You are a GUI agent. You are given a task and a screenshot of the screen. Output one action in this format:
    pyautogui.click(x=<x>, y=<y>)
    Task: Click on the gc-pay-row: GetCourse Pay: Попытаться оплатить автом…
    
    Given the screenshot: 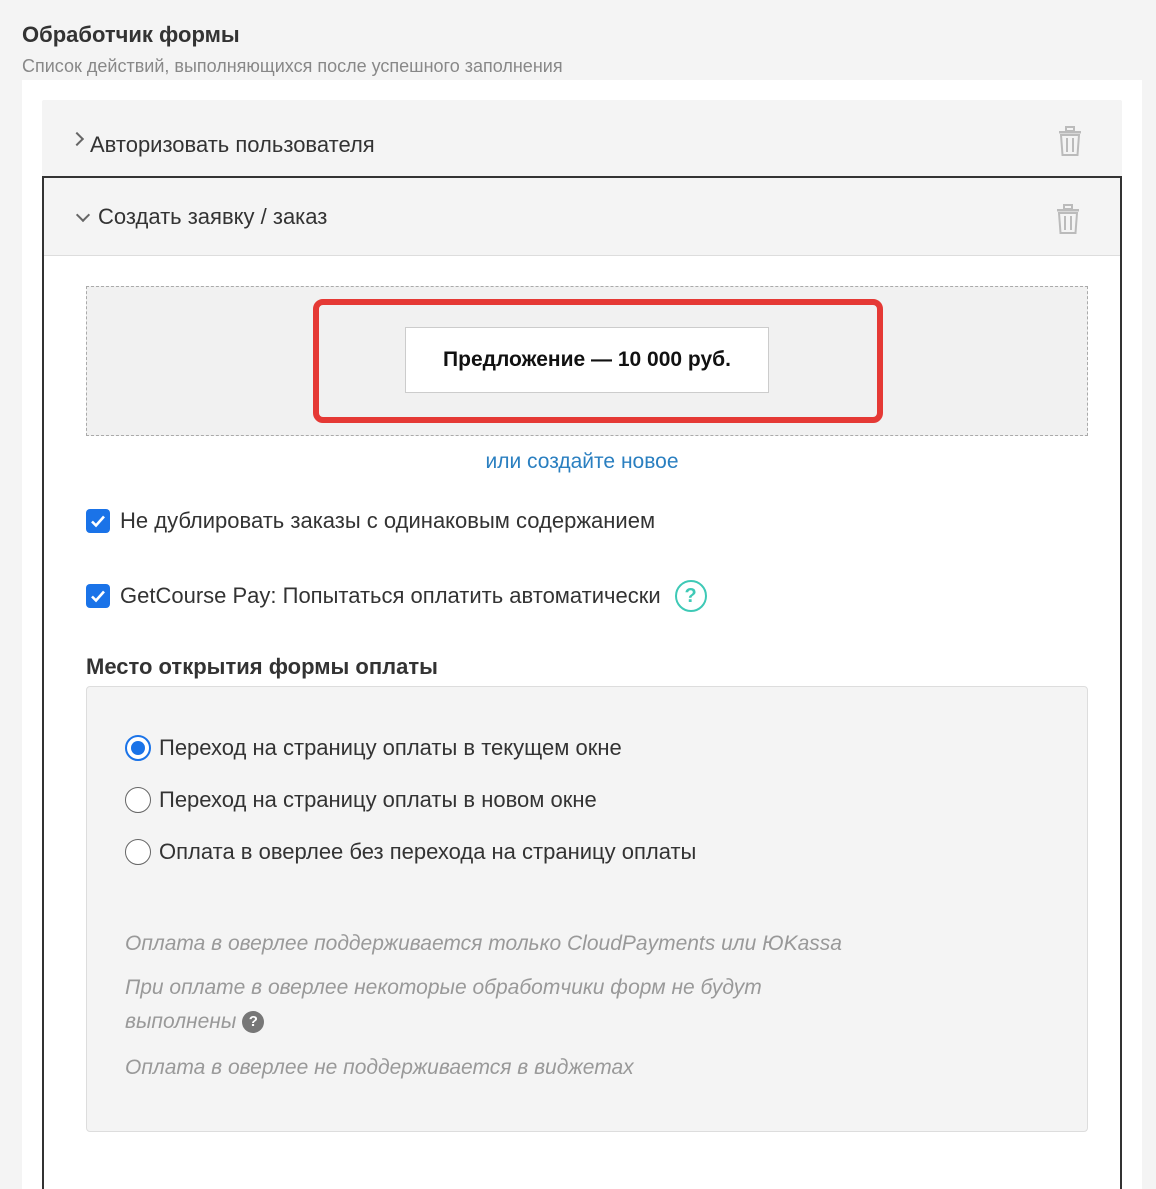 What is the action you would take?
    pyautogui.click(x=396, y=596)
    